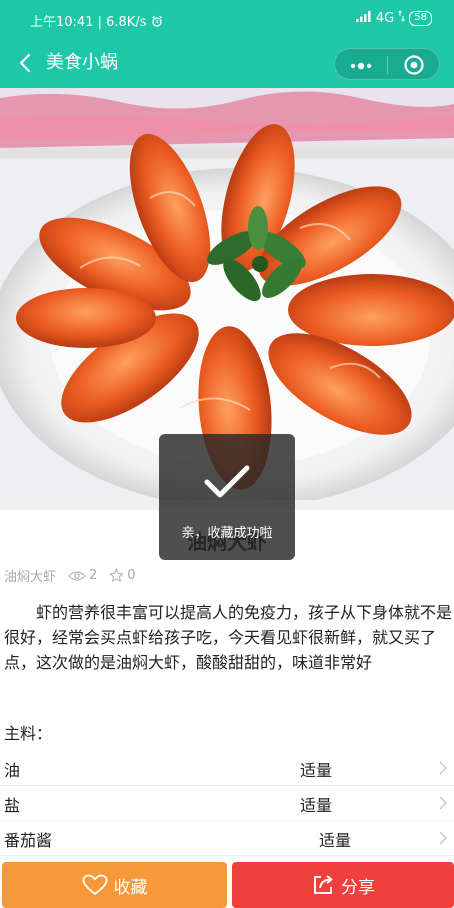 The width and height of the screenshot is (454, 908). What do you see at coordinates (363, 18) in the screenshot?
I see `signal-icon` at bounding box center [363, 18].